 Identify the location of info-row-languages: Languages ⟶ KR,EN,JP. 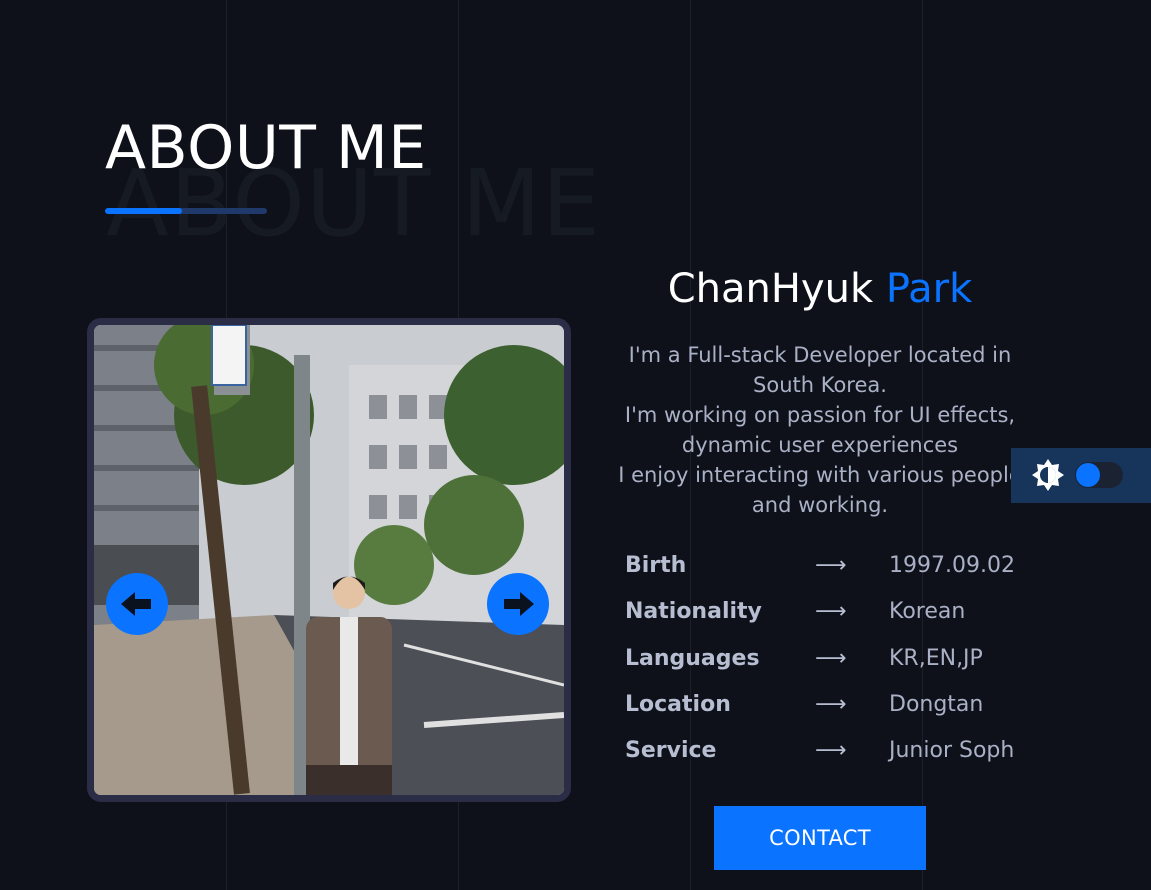
(835, 664).